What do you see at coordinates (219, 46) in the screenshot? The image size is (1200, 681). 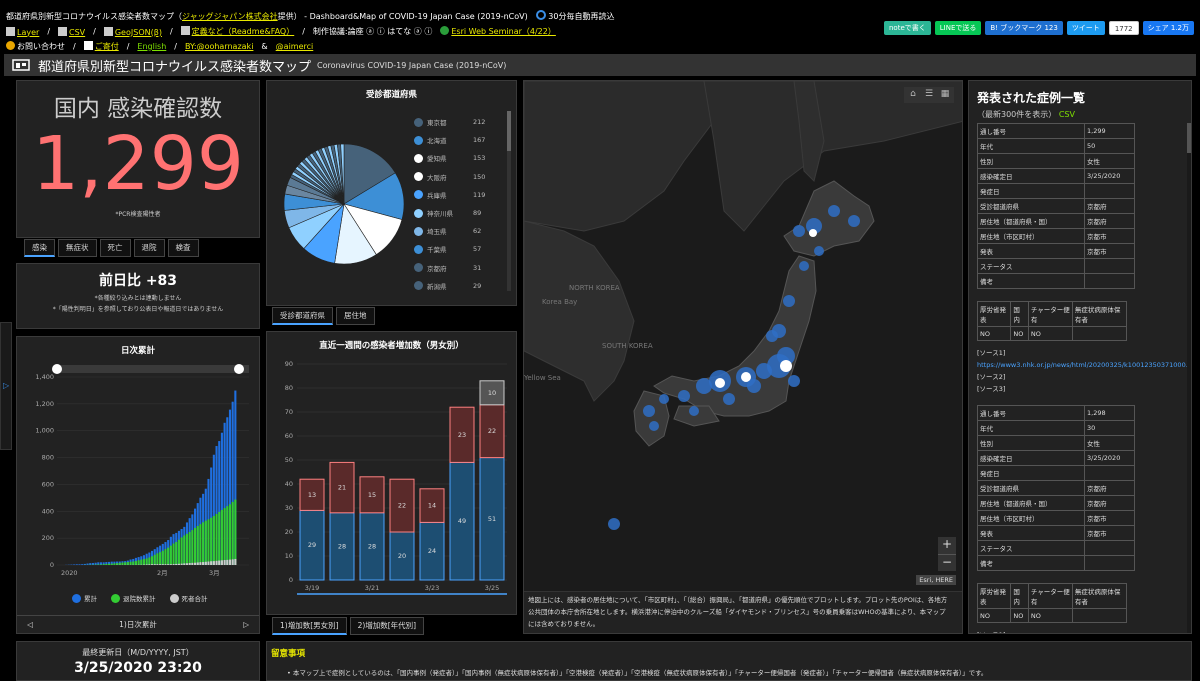 I see `author-link: BY:@ooharnazaki` at bounding box center [219, 46].